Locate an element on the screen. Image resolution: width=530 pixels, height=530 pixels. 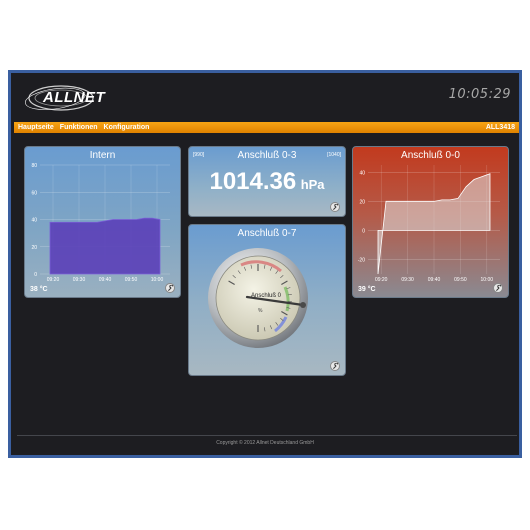
anschluss-0-0-chart: -20 0 20 40 09:20 09:30 09:40 09:50 10:00 is located at coordinates (429, 224).